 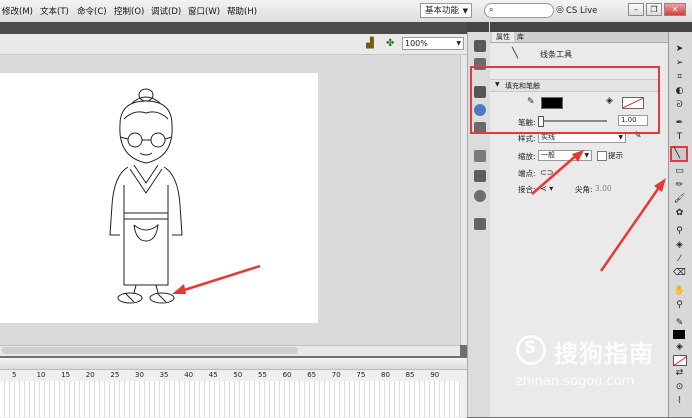 I want to click on pencil-tool-icon: ✏, so click(x=679, y=185).